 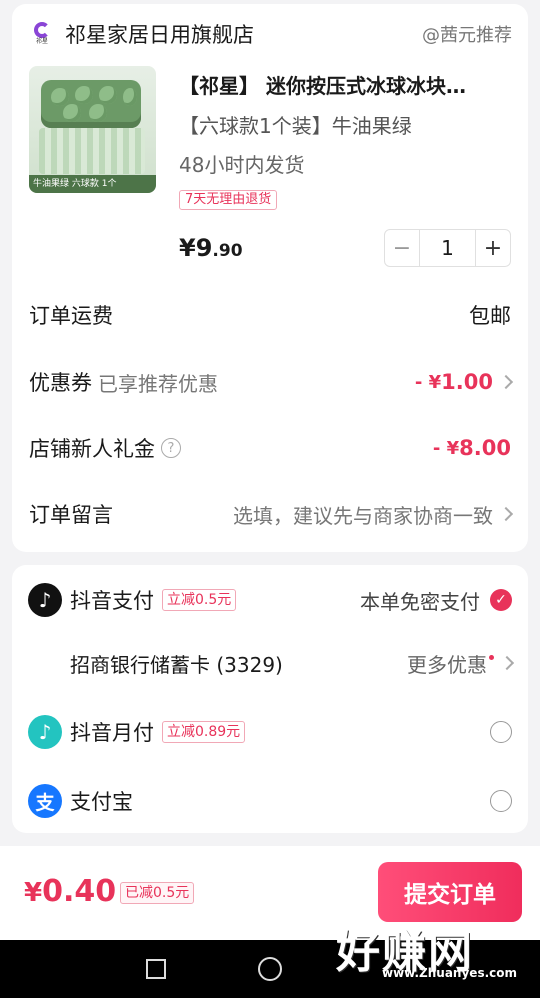 I want to click on freight-label: 订单运费, so click(x=71, y=316).